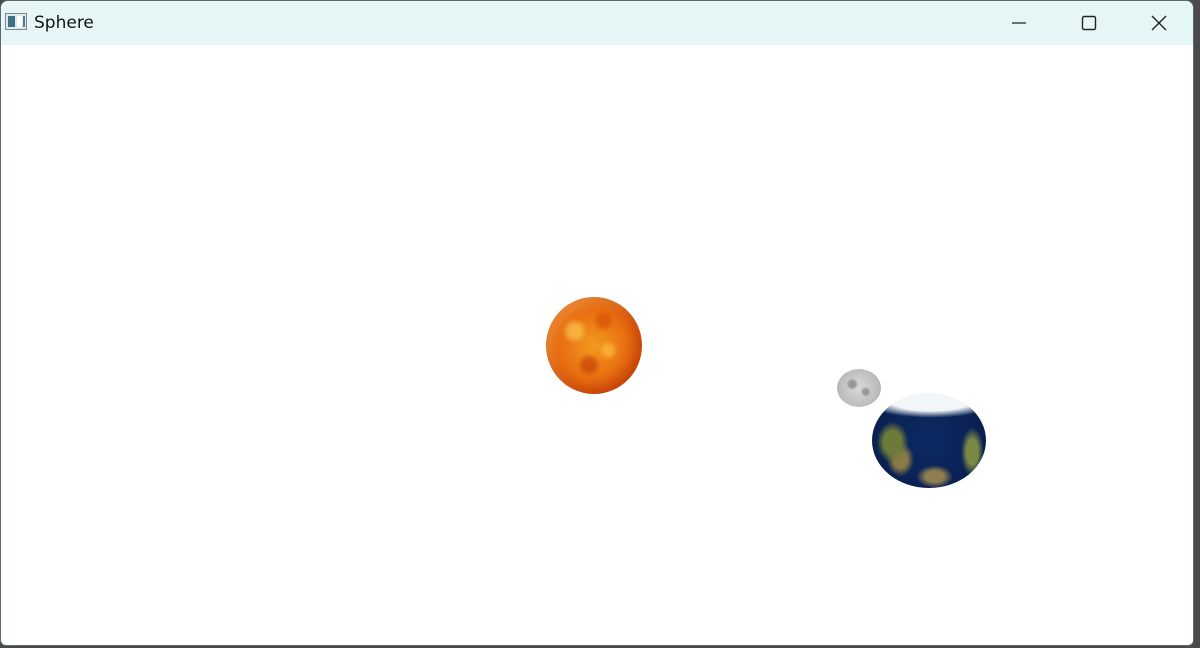  What do you see at coordinates (859, 388) in the screenshot?
I see `moon-sphere` at bounding box center [859, 388].